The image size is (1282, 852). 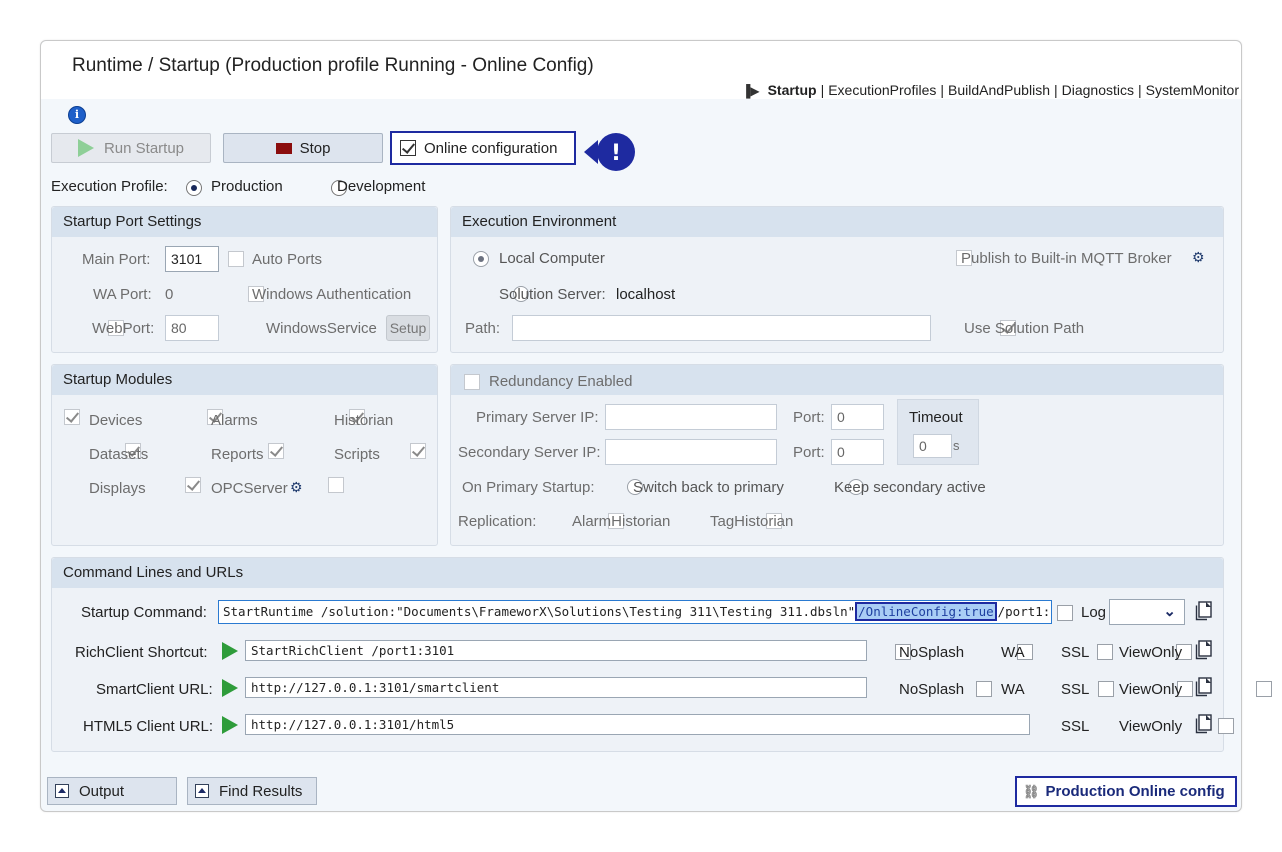 What do you see at coordinates (193, 485) in the screenshot?
I see `displays-checkbox` at bounding box center [193, 485].